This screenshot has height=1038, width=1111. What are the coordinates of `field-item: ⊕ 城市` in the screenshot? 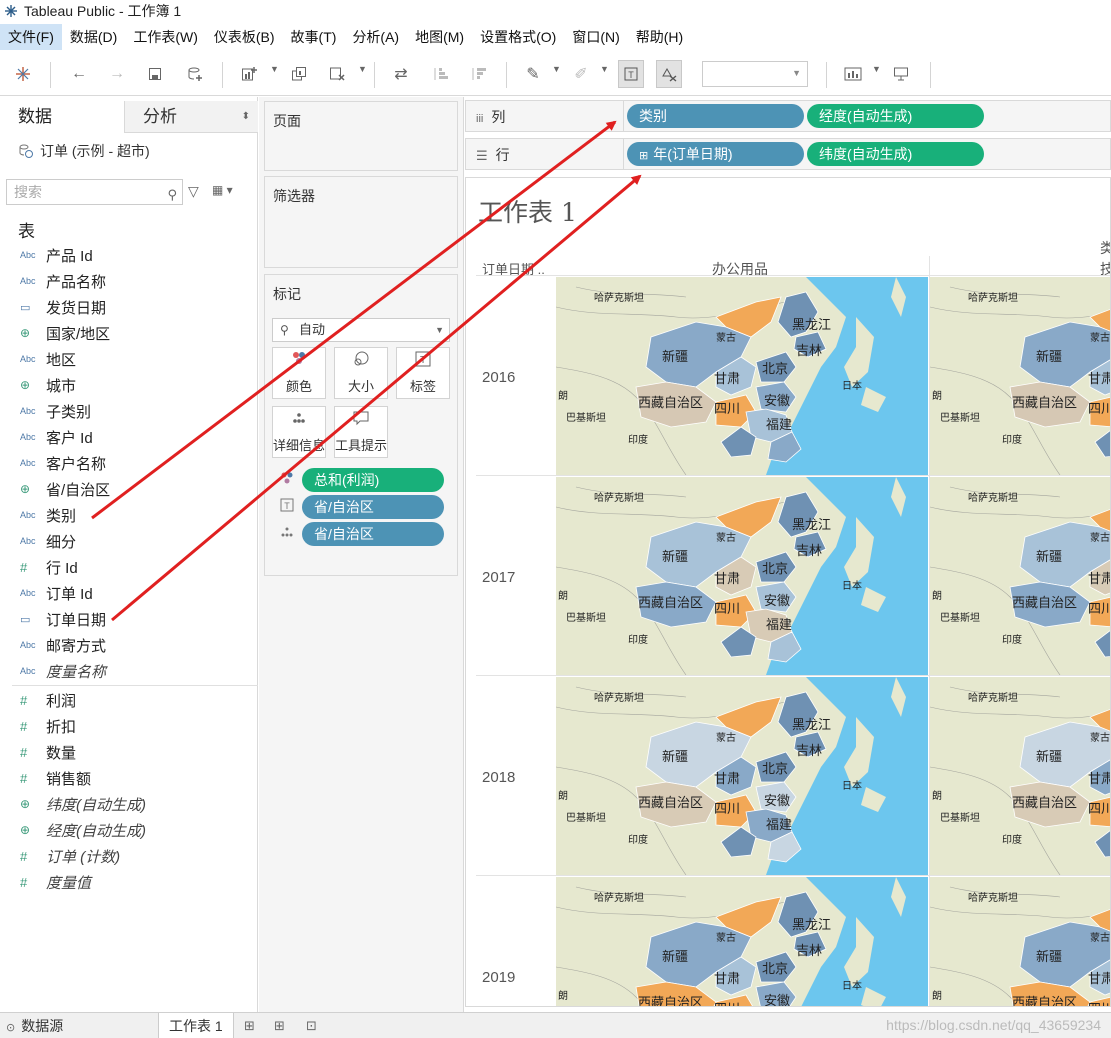 It's located at (129, 385).